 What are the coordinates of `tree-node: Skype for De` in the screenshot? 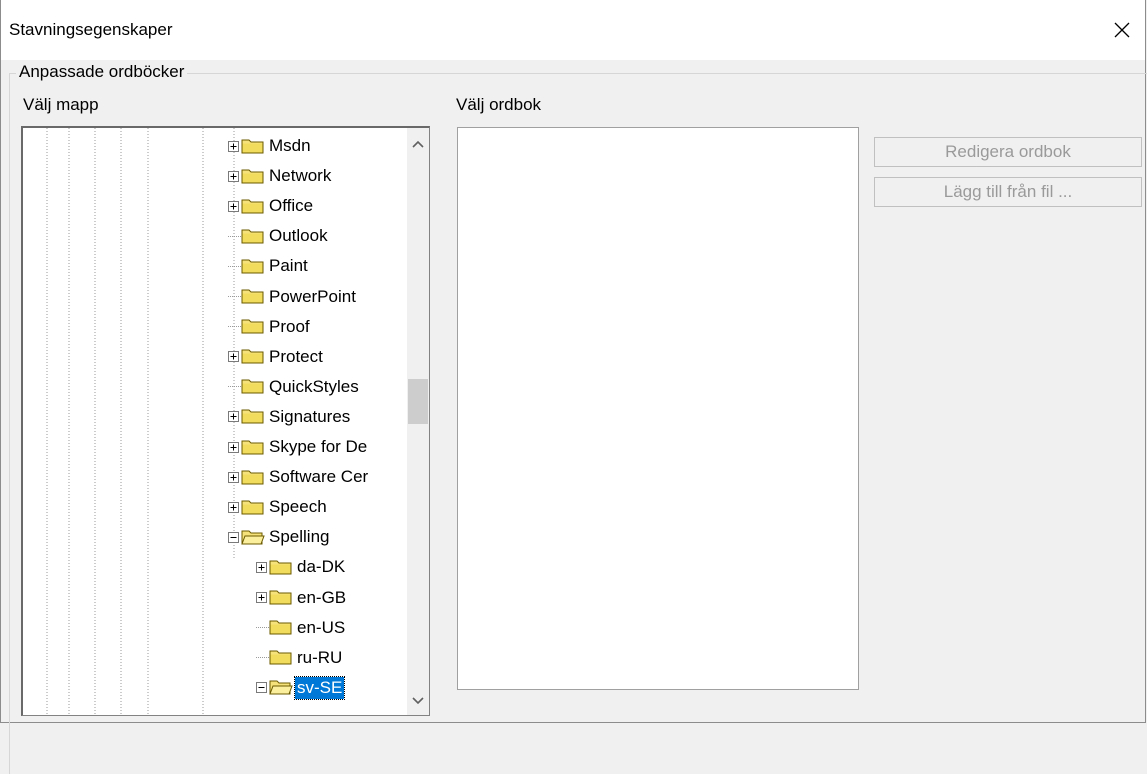 It's located at (298, 447).